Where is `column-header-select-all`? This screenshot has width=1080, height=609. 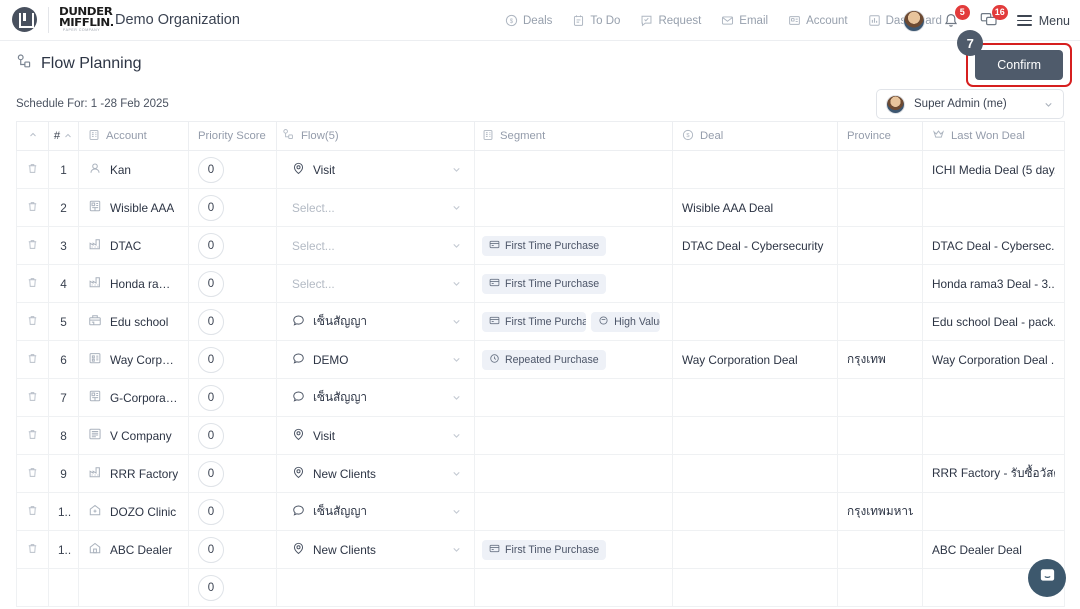 column-header-select-all is located at coordinates (32, 136).